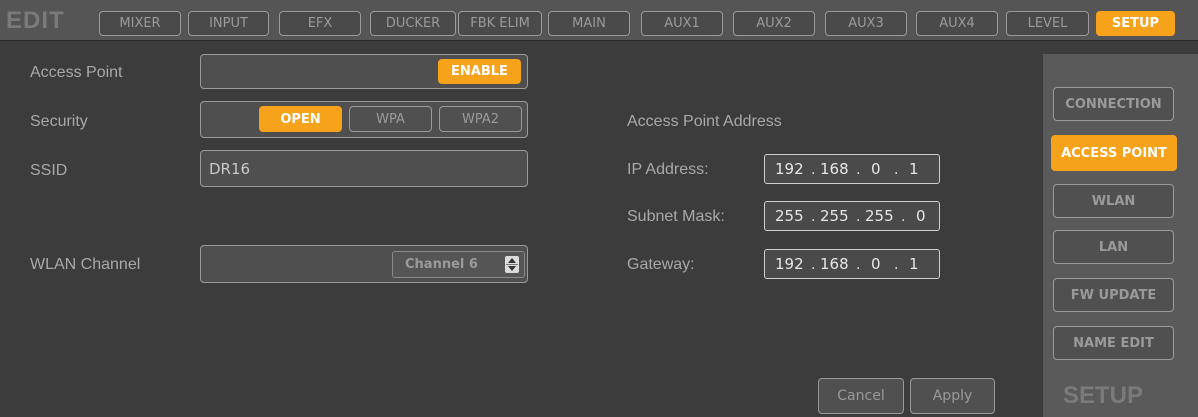 This screenshot has height=417, width=1198. I want to click on side-panel-title: SETUP, so click(1103, 395).